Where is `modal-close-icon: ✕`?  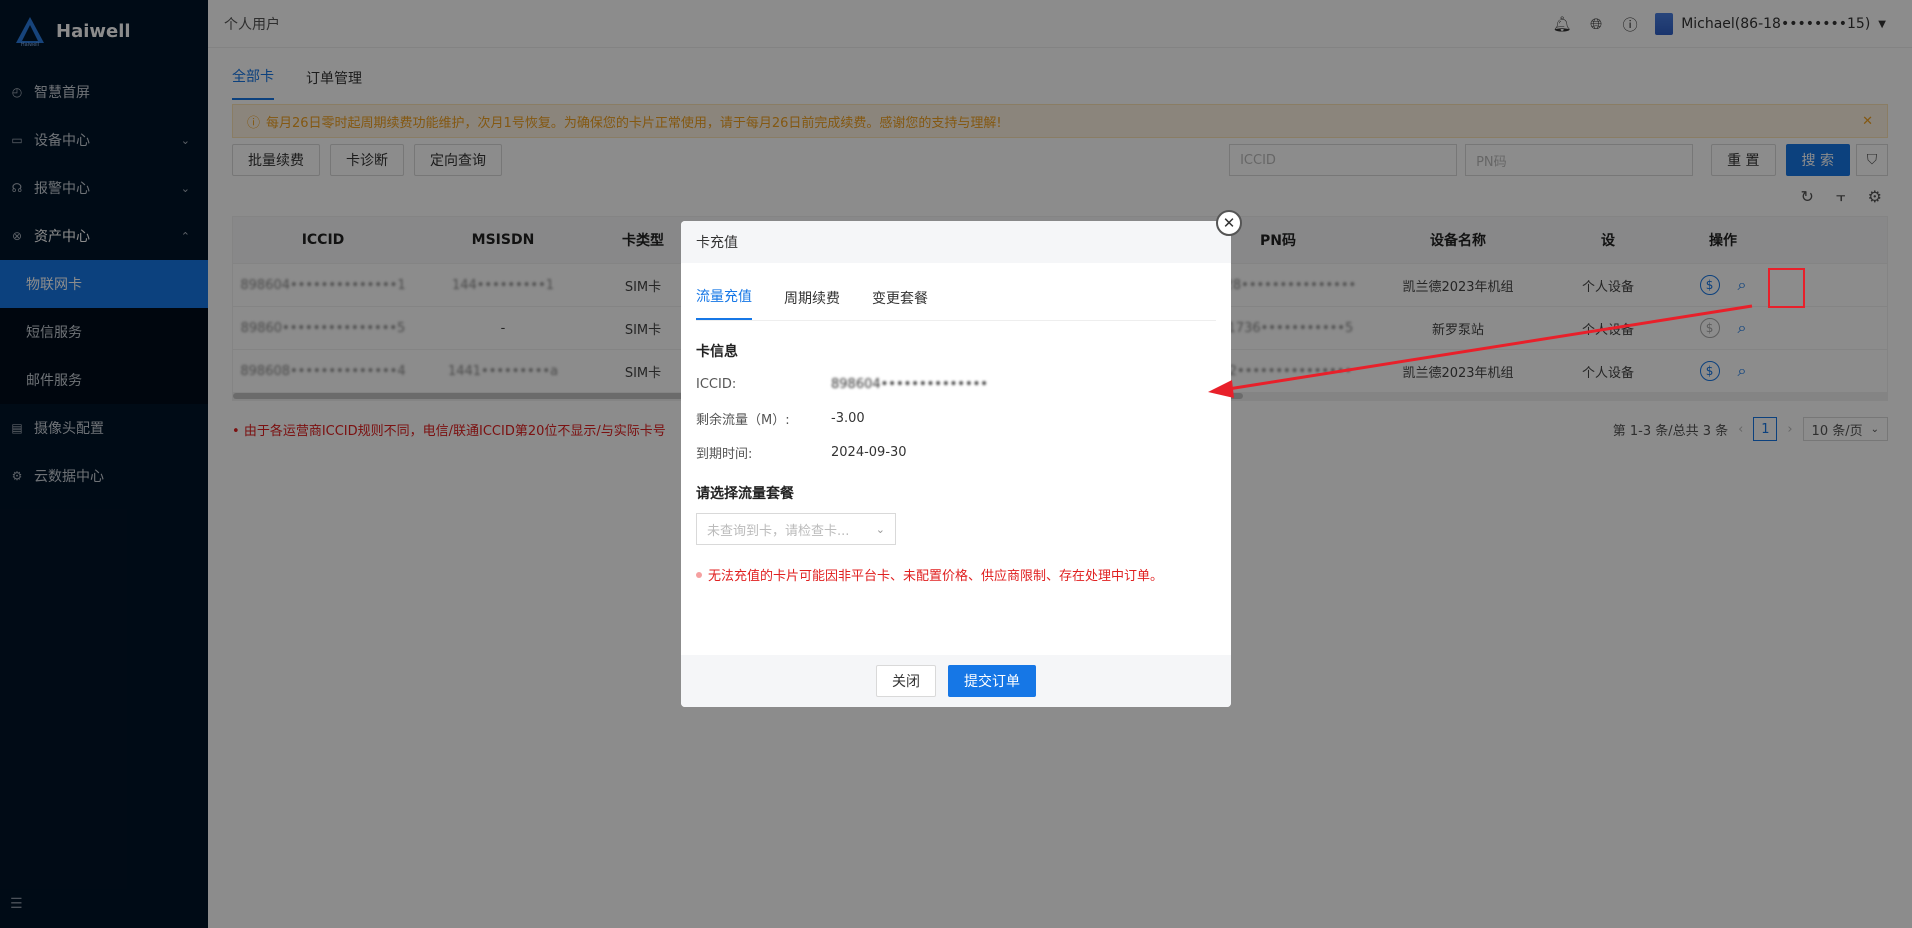
modal-close-icon: ✕ is located at coordinates (1229, 223).